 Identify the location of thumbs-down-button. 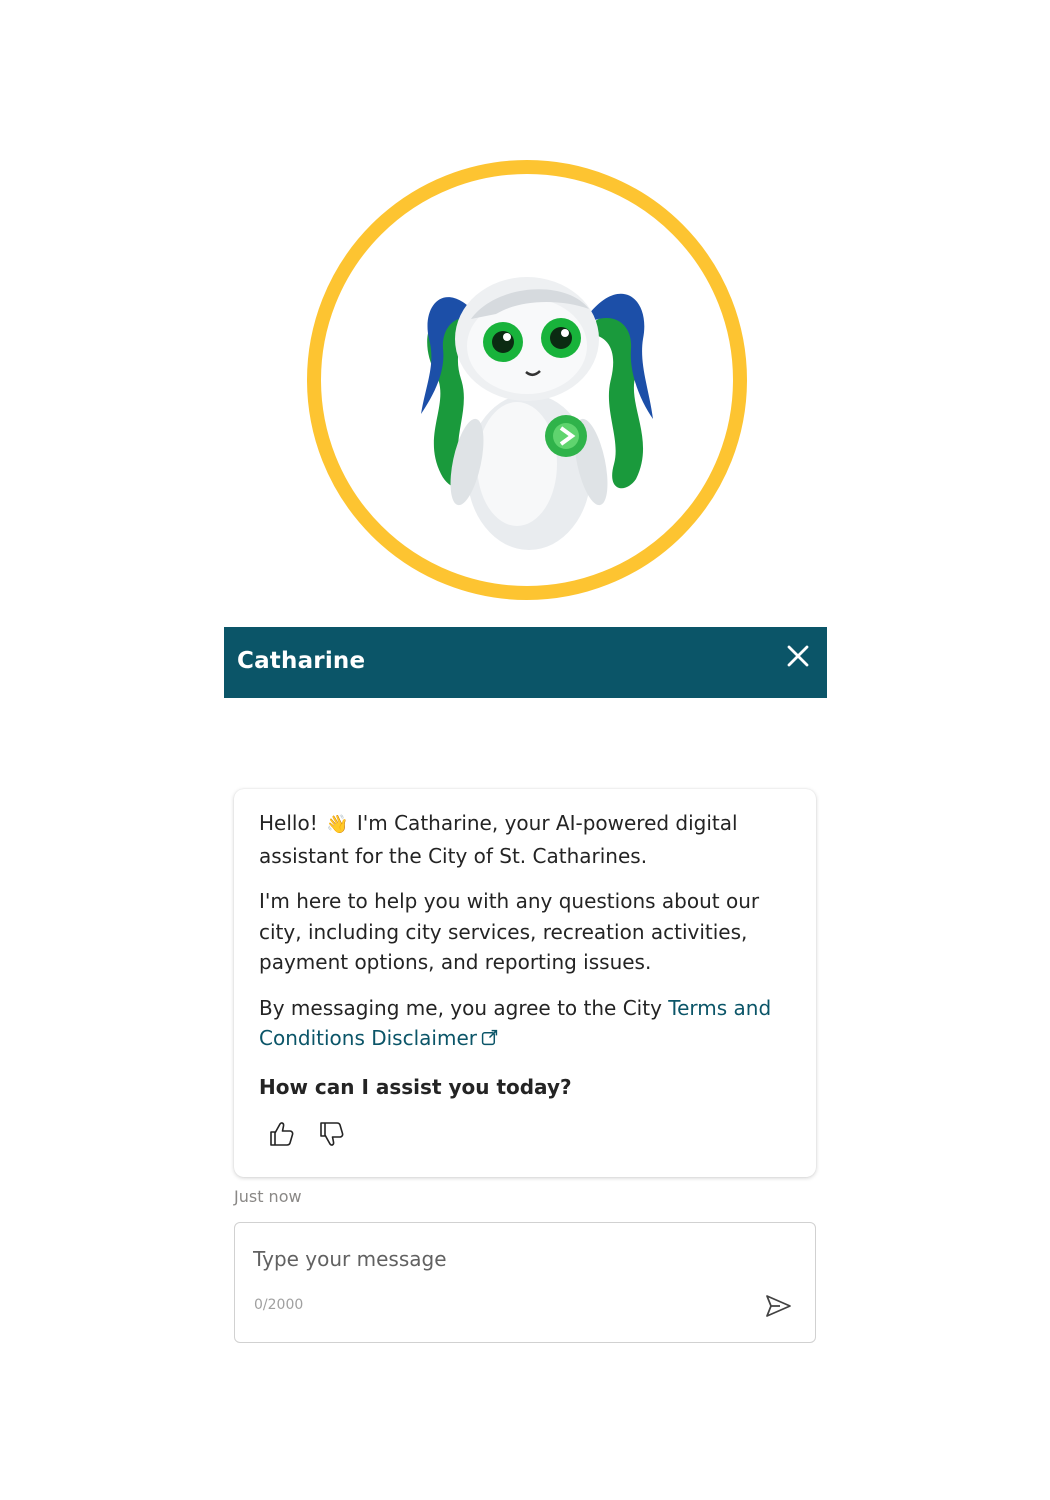
(332, 1134).